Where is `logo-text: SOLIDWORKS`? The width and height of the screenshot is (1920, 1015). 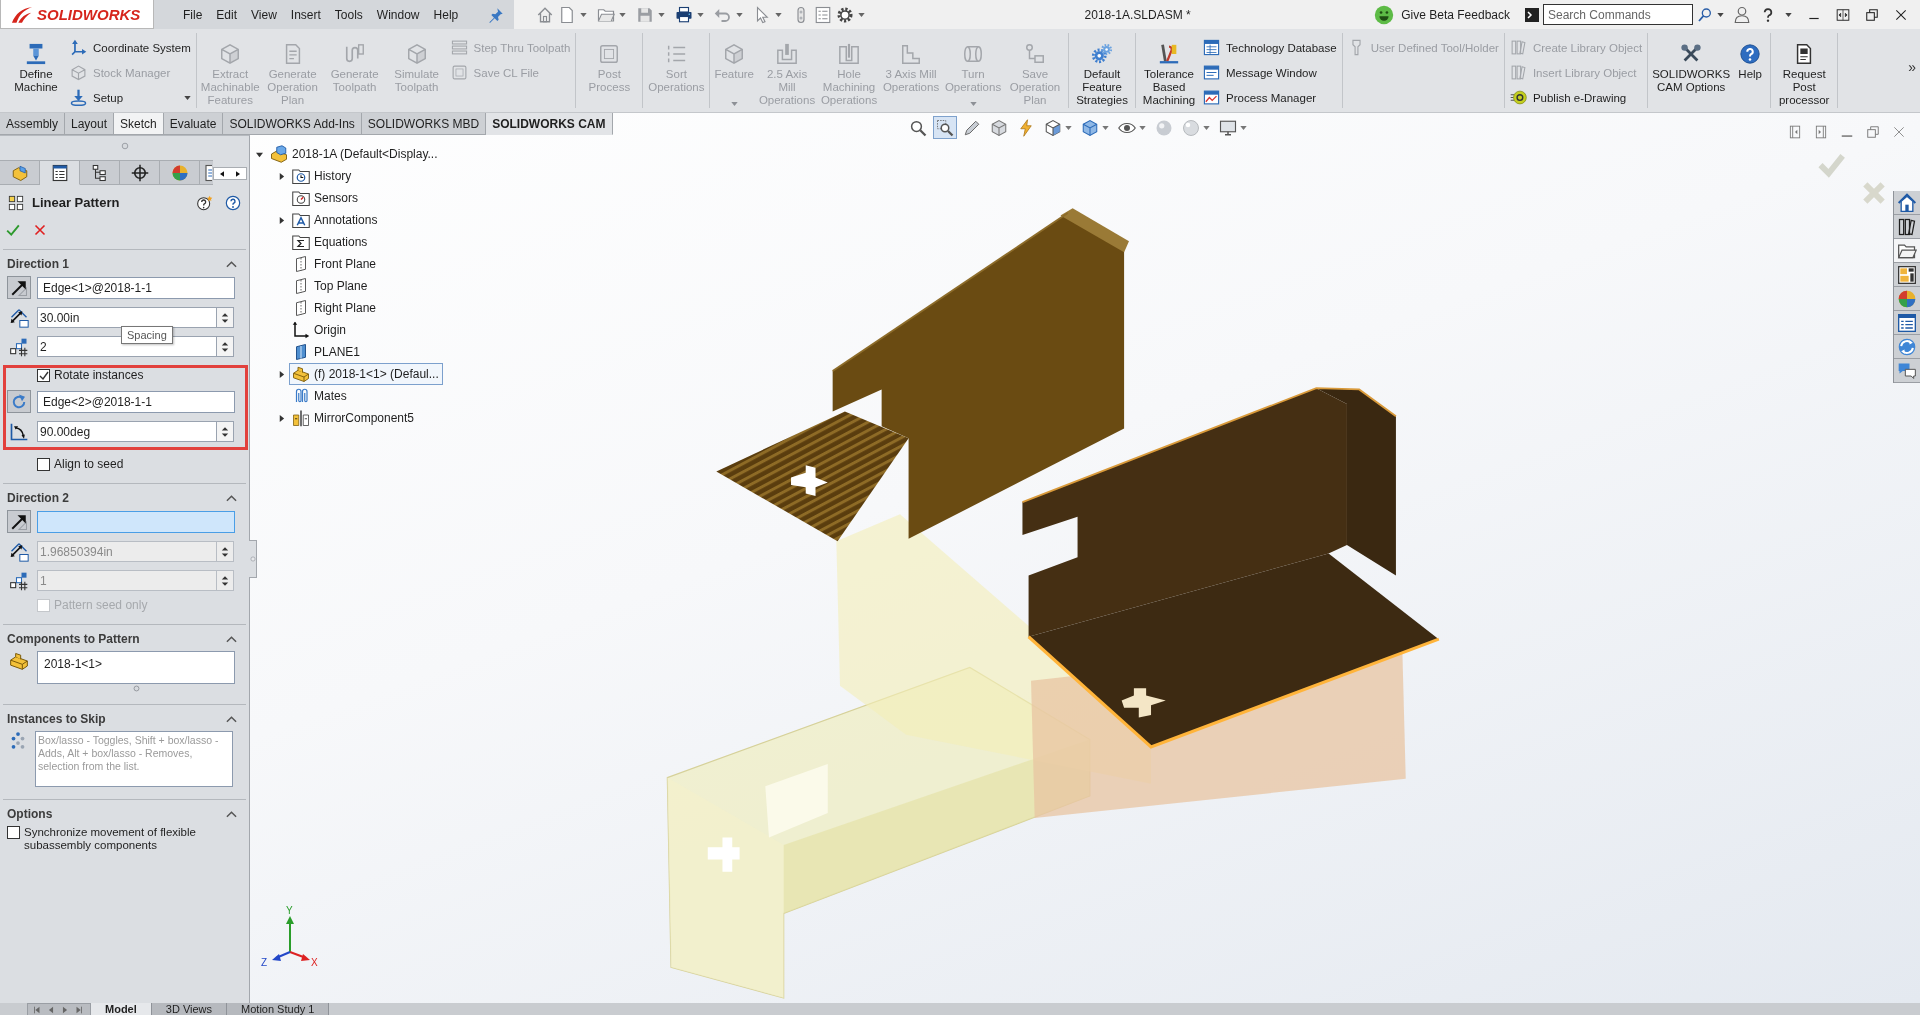
logo-text: SOLIDWORKS is located at coordinates (89, 14).